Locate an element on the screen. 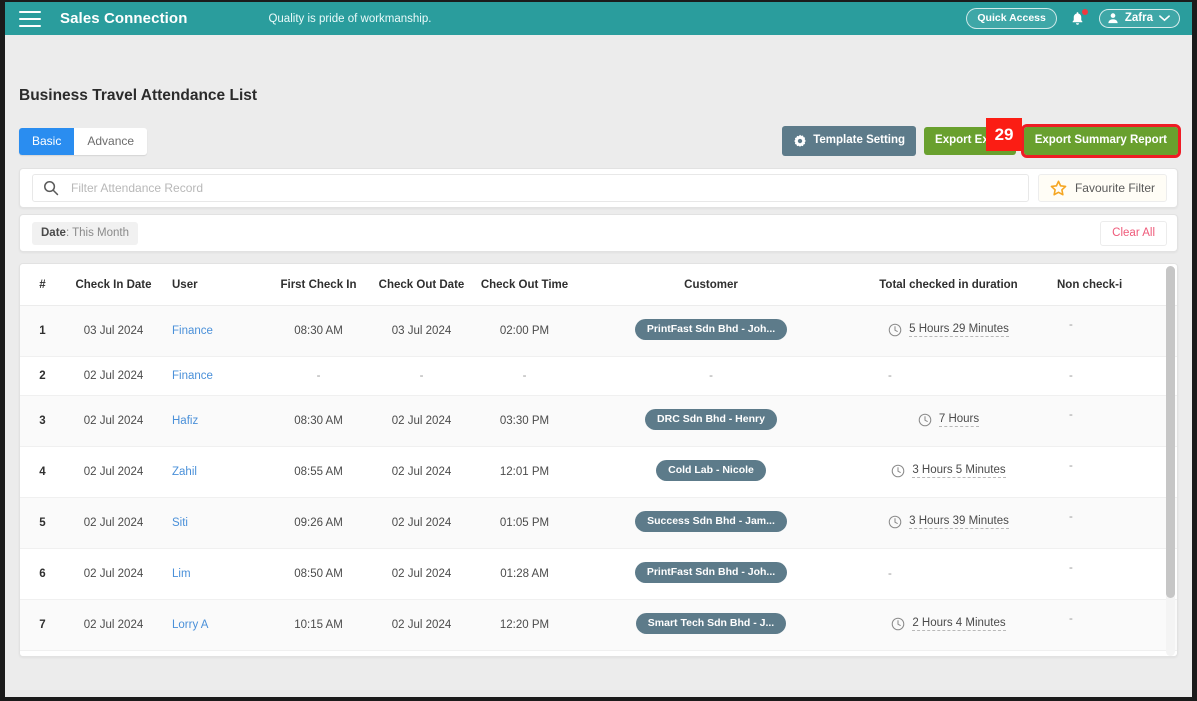 The width and height of the screenshot is (1197, 701). col-header-customer: Customer is located at coordinates (711, 285).